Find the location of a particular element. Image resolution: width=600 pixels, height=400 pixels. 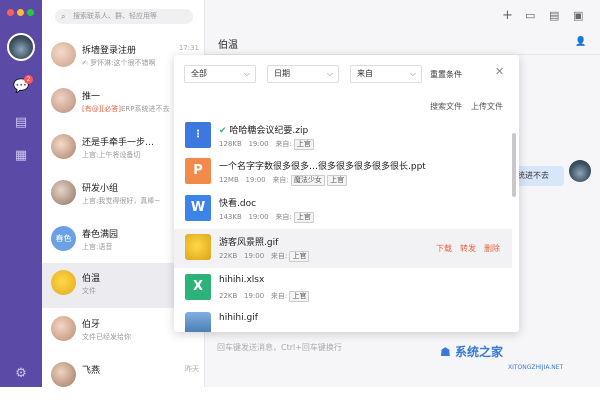

file-row: W 快看.doc 143KB 19:00 来自: 上官 is located at coordinates (343, 209).